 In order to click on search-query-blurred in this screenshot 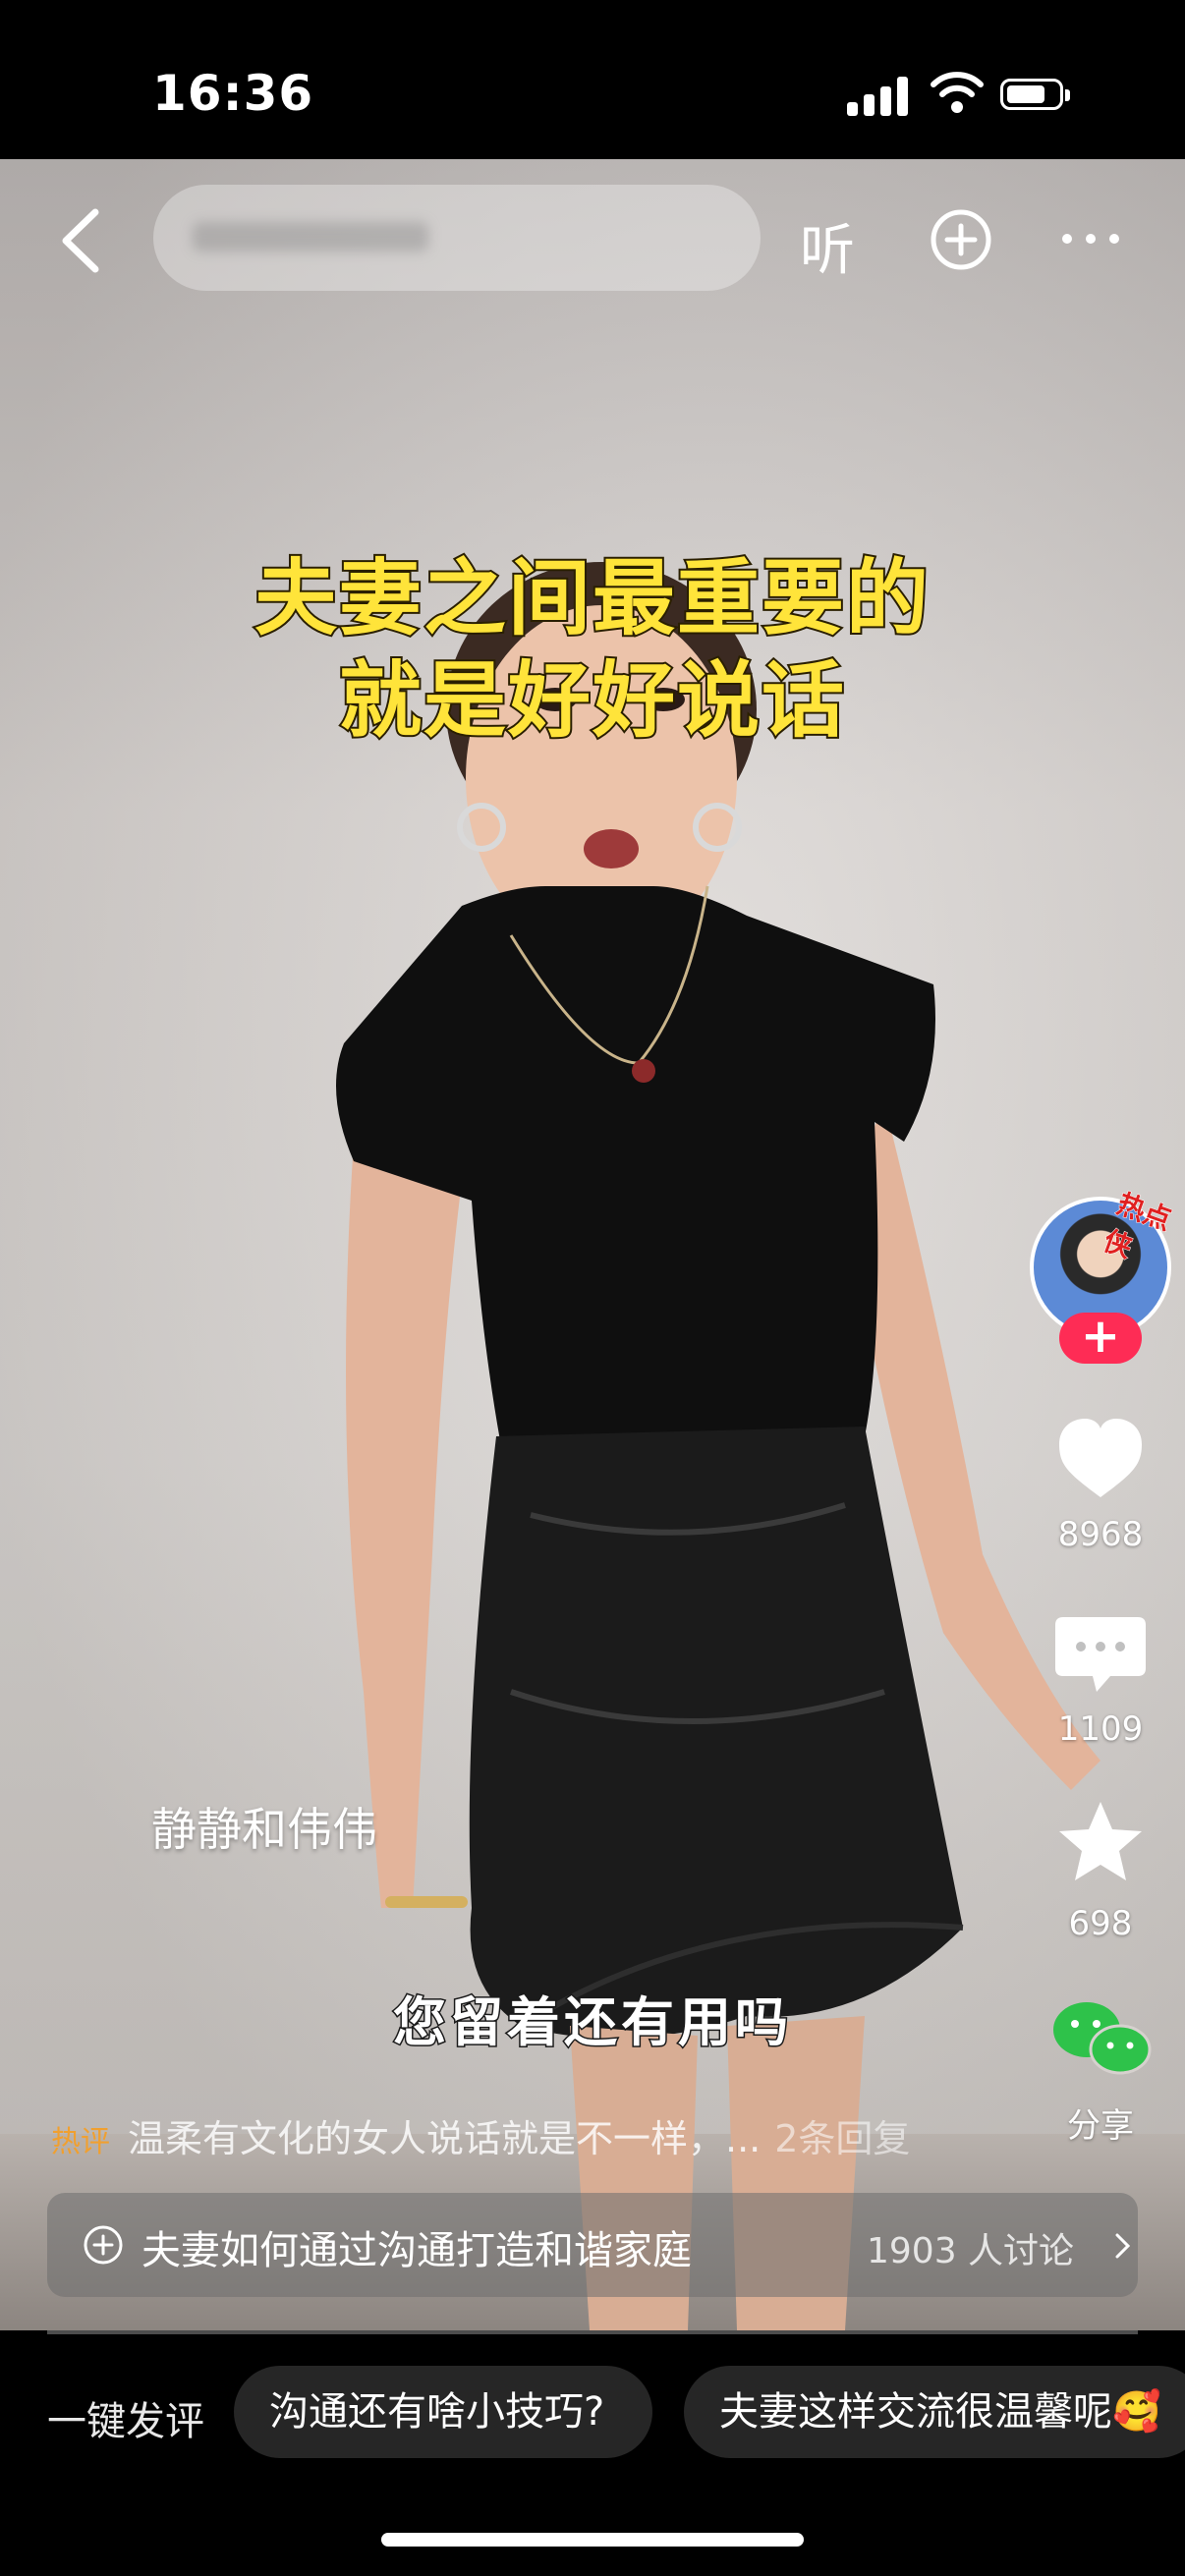, I will do `click(311, 237)`.